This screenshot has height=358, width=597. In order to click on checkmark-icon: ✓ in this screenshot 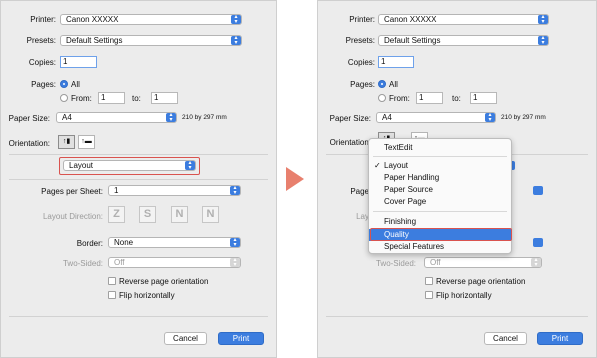, I will do `click(377, 165)`.